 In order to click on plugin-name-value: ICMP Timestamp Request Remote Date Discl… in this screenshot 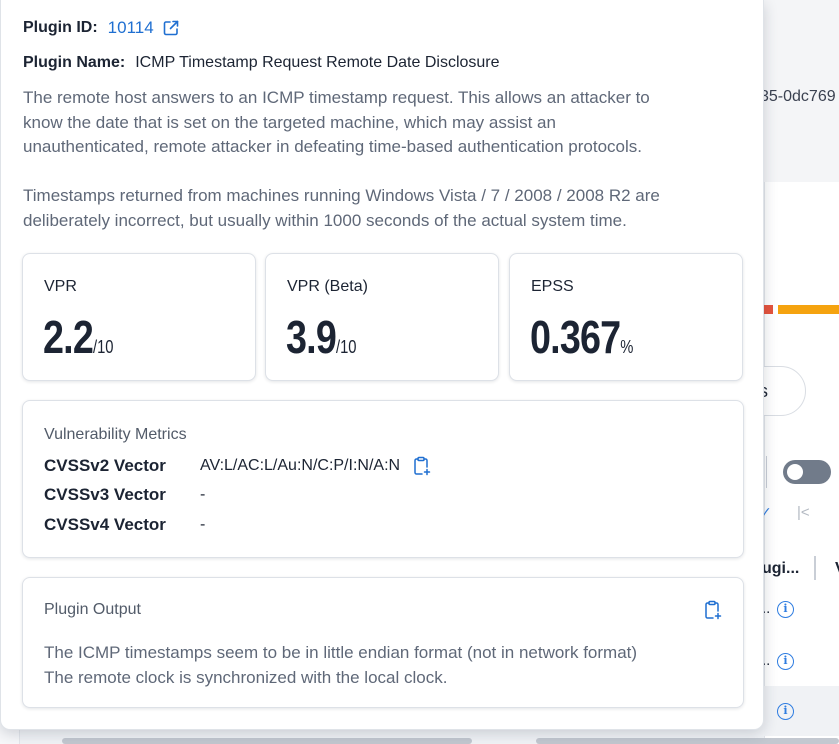, I will do `click(317, 62)`.